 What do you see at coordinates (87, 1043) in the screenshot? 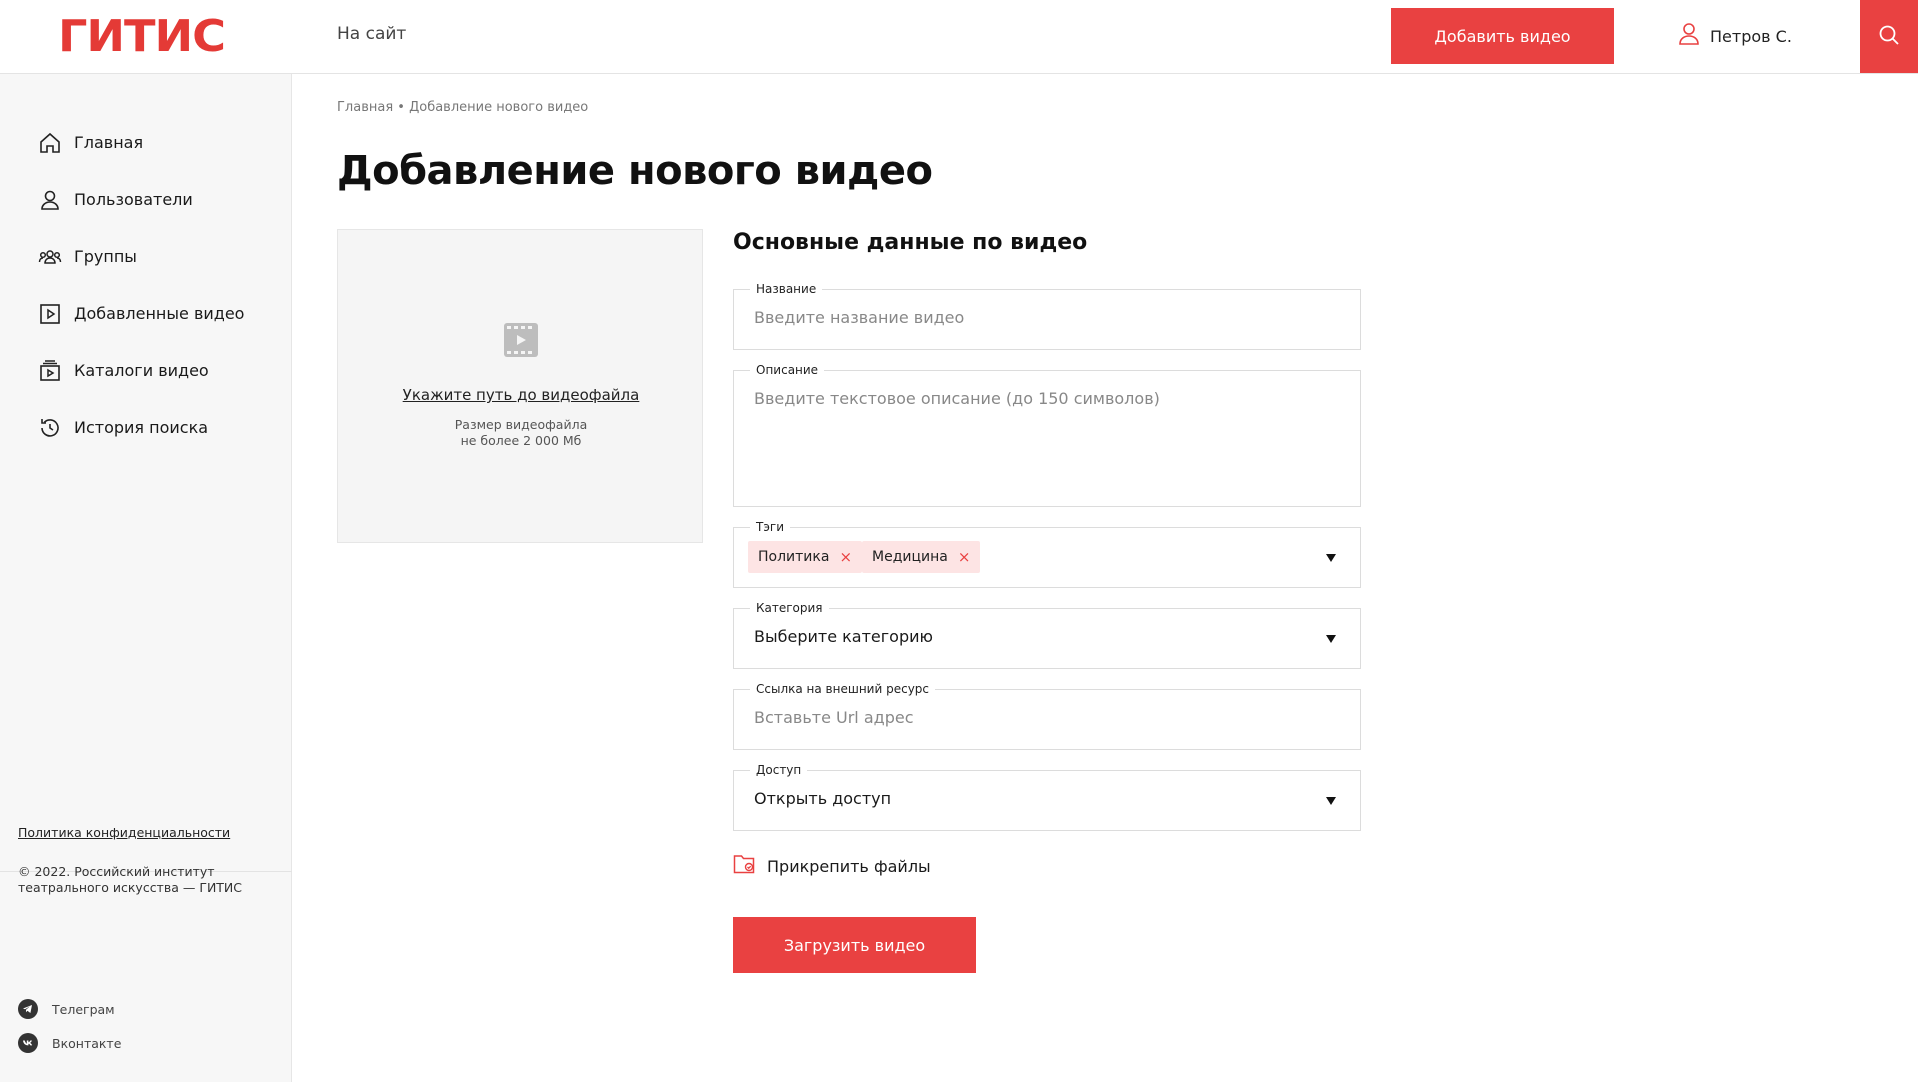
I see `social-label: Вконтакте` at bounding box center [87, 1043].